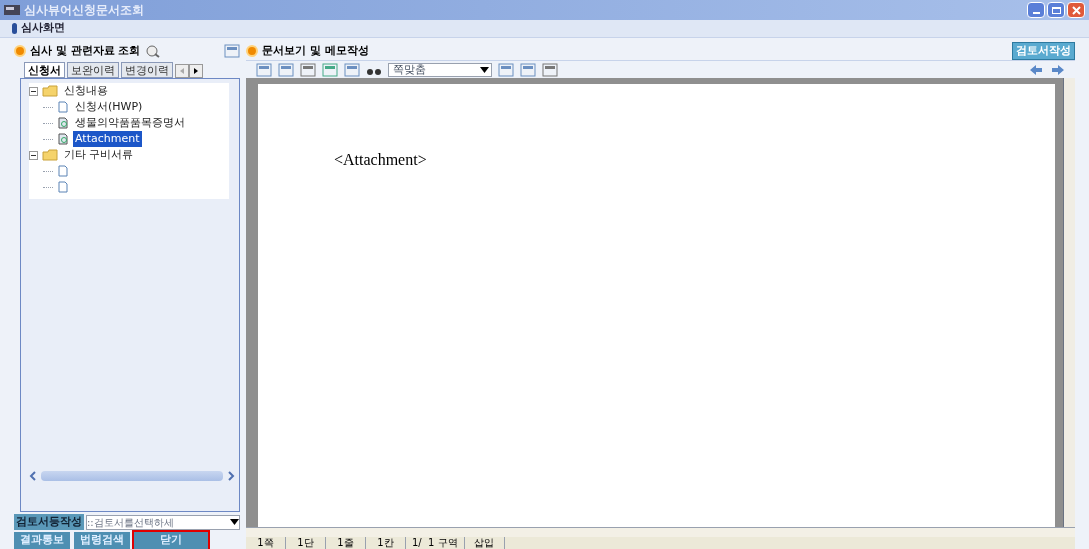  Describe the element at coordinates (380, 159) in the screenshot. I see `document-text: <Attachment>` at that location.